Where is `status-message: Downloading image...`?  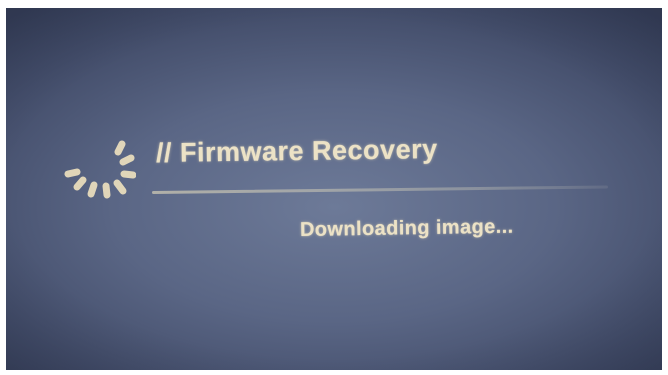
status-message: Downloading image... is located at coordinates (406, 228).